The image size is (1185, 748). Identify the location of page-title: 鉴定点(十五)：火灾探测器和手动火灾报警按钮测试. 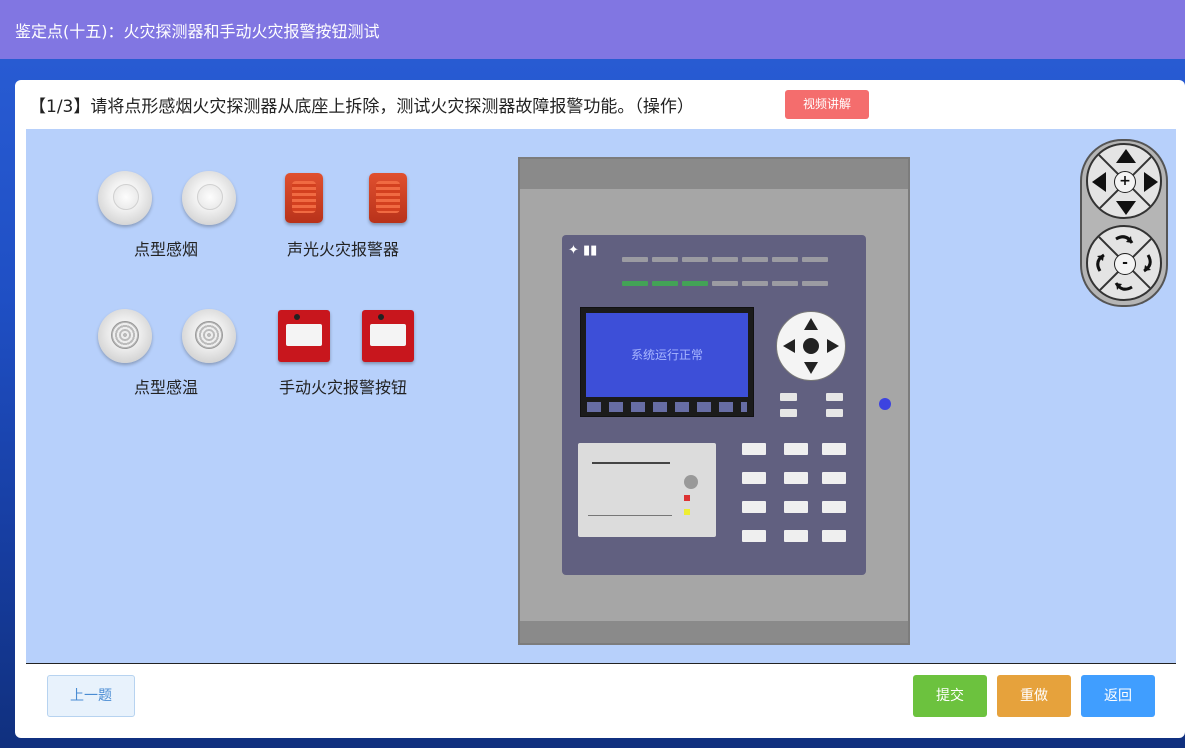
(197, 31).